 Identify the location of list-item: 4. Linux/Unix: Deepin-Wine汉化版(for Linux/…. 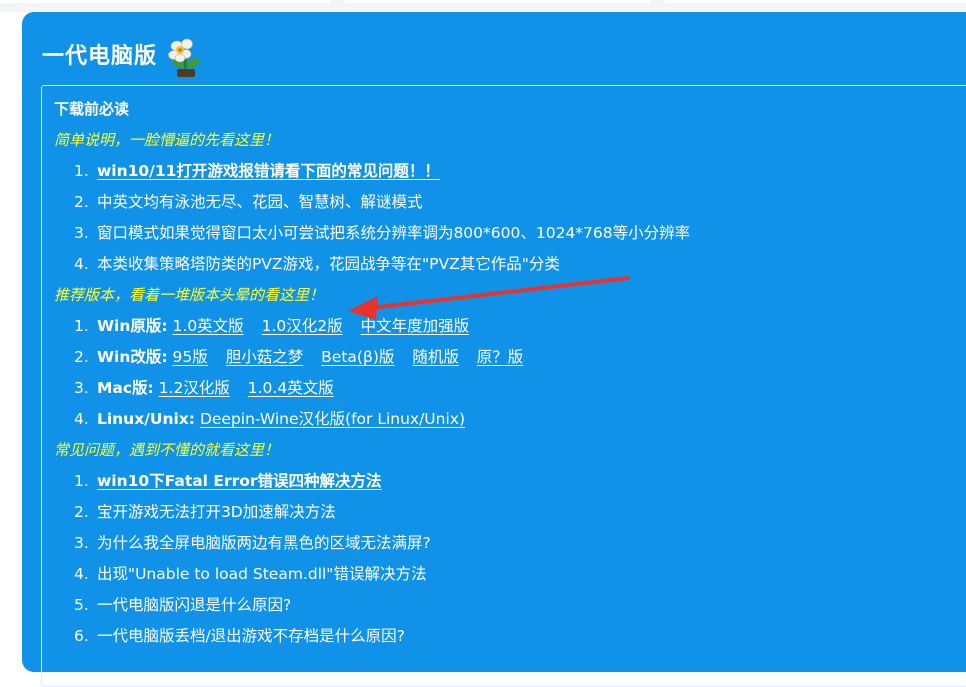
(508, 419).